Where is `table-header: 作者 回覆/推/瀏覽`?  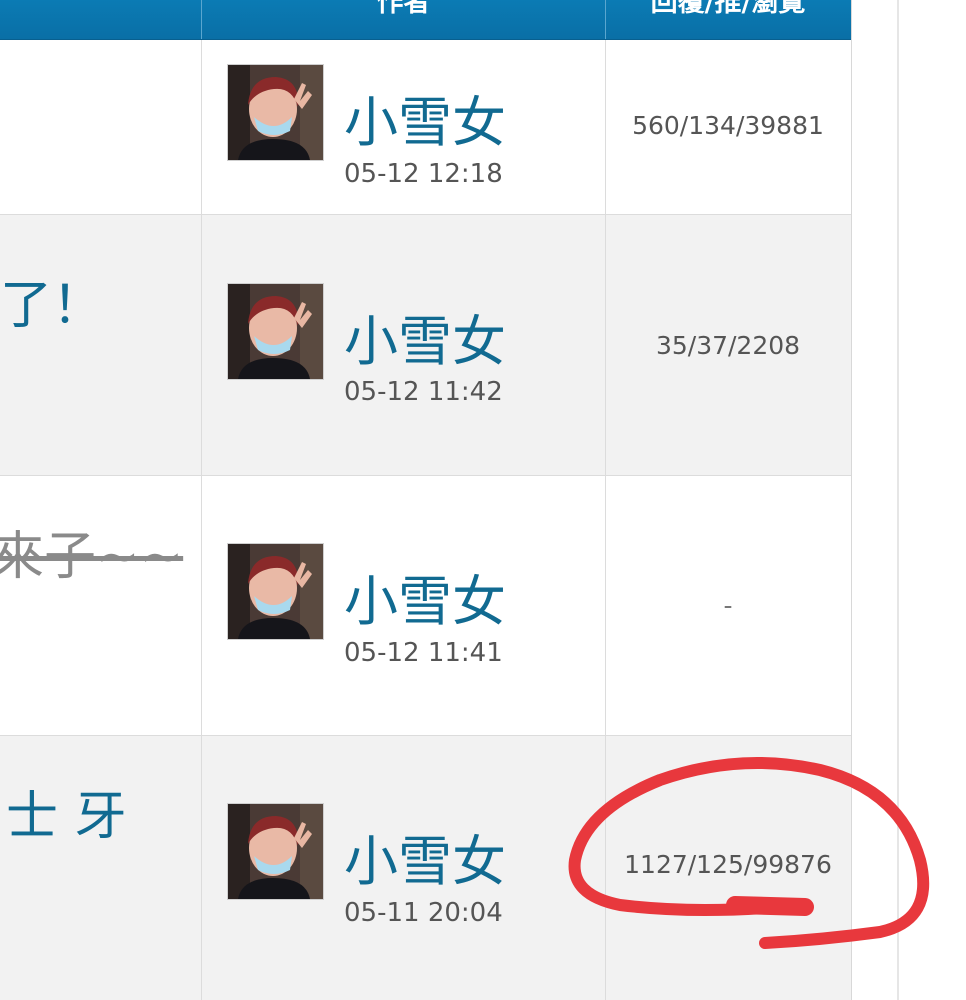 table-header: 作者 回覆/推/瀏覽 is located at coordinates (425, 20).